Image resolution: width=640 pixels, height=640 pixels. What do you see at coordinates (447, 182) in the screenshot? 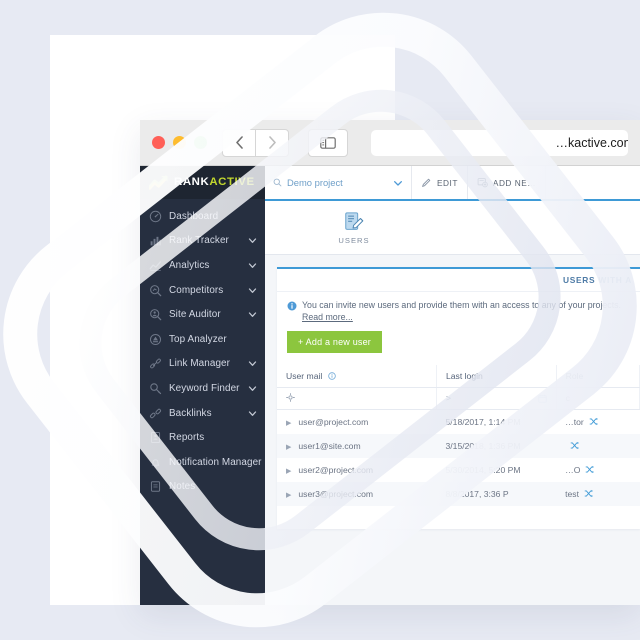
I see `edit-label: EDIT` at bounding box center [447, 182].